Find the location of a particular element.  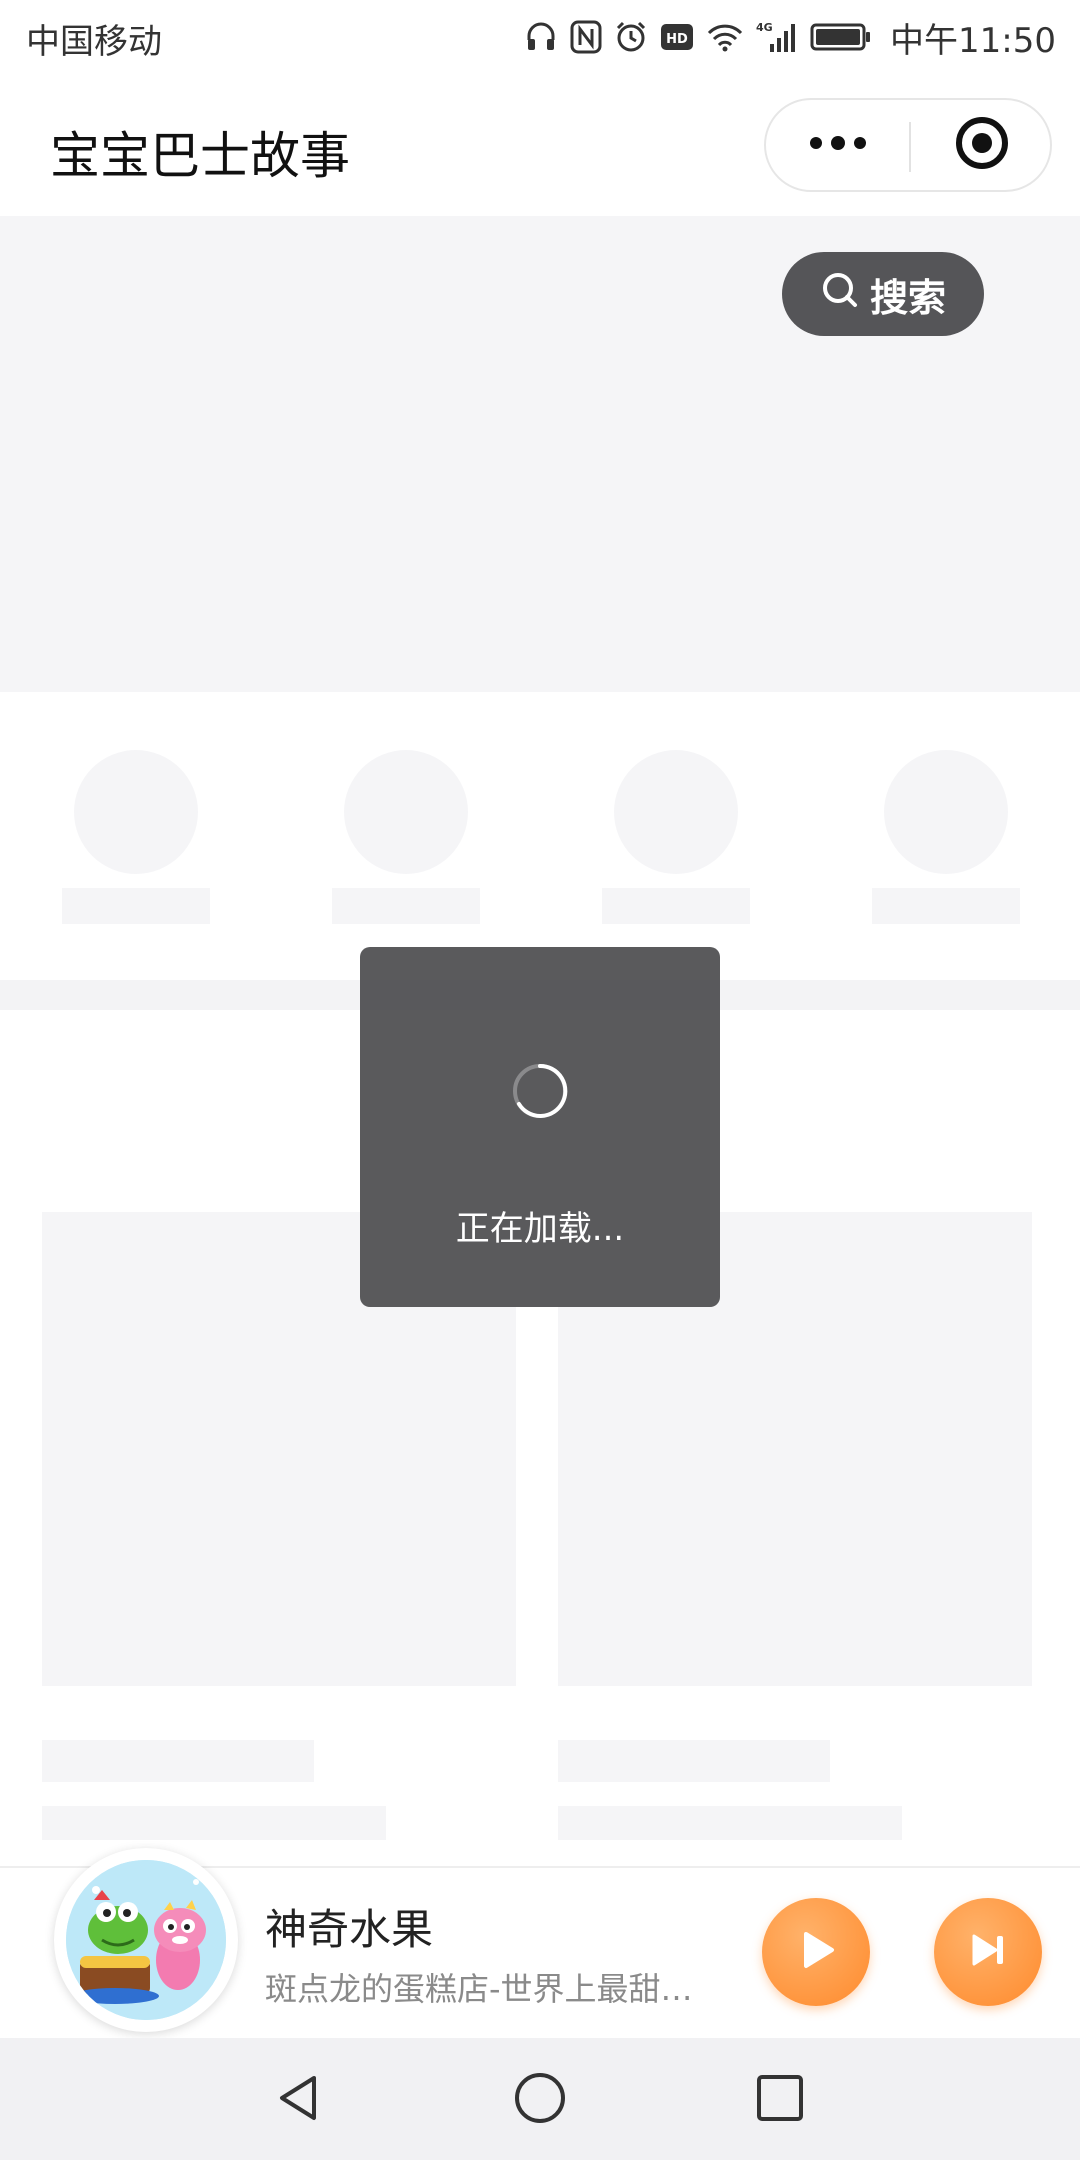

status-bar: 中国移动 HD 4G 中午11:50 is located at coordinates (540, 38).